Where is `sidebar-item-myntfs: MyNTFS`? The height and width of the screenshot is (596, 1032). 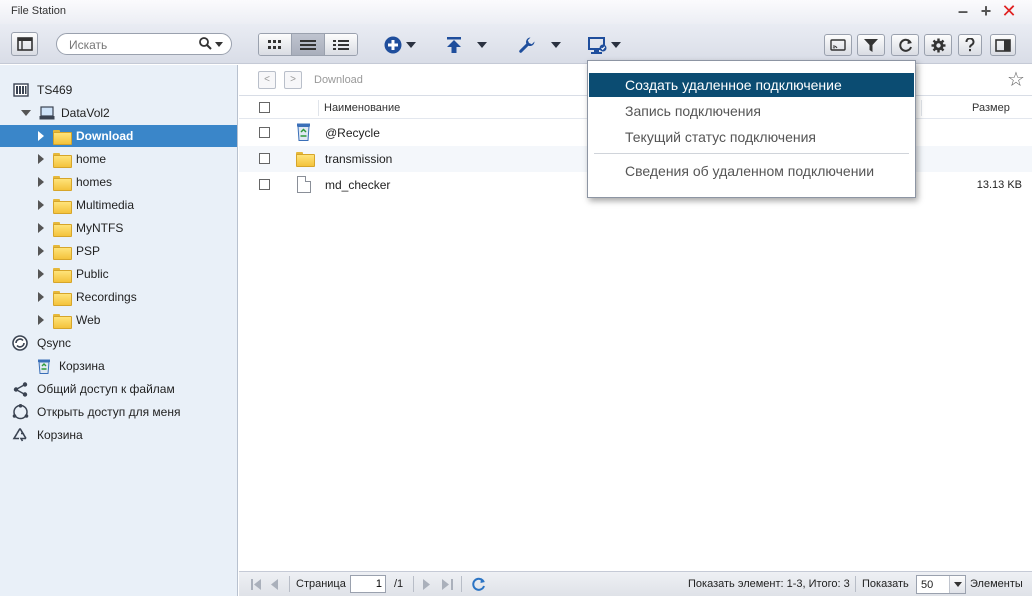 sidebar-item-myntfs: MyNTFS is located at coordinates (118, 228).